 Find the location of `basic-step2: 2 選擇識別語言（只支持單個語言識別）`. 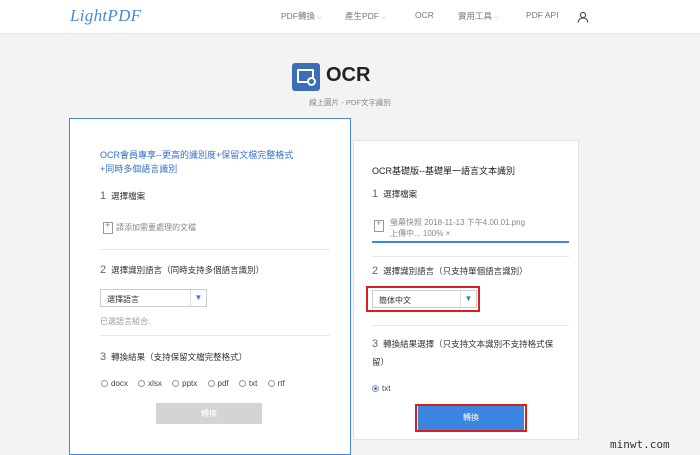

basic-step2: 2 選擇識別語言（只支持單個語言識別） is located at coordinates (450, 271).